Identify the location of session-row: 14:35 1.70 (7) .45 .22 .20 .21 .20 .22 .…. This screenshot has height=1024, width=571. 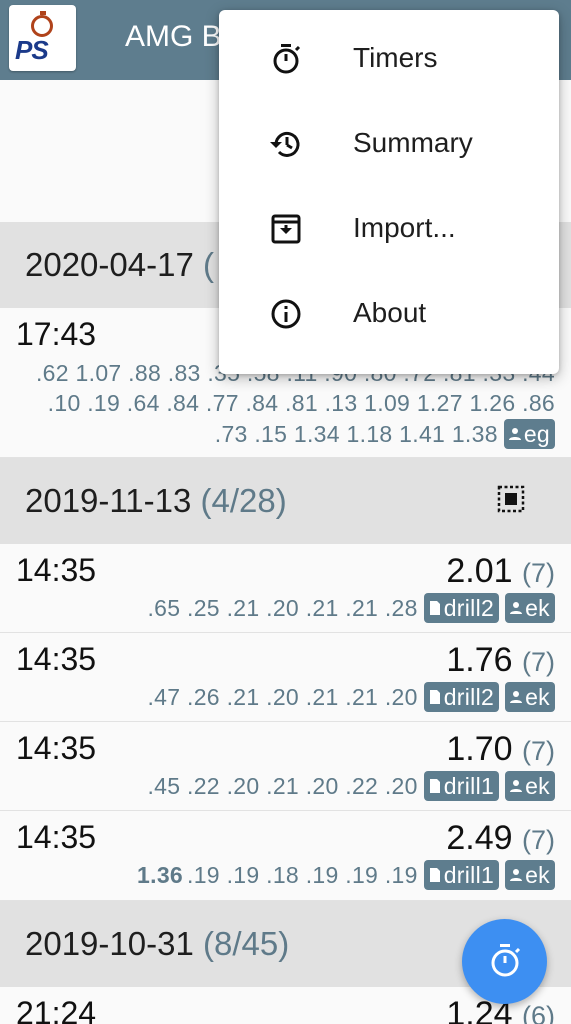
(285, 766).